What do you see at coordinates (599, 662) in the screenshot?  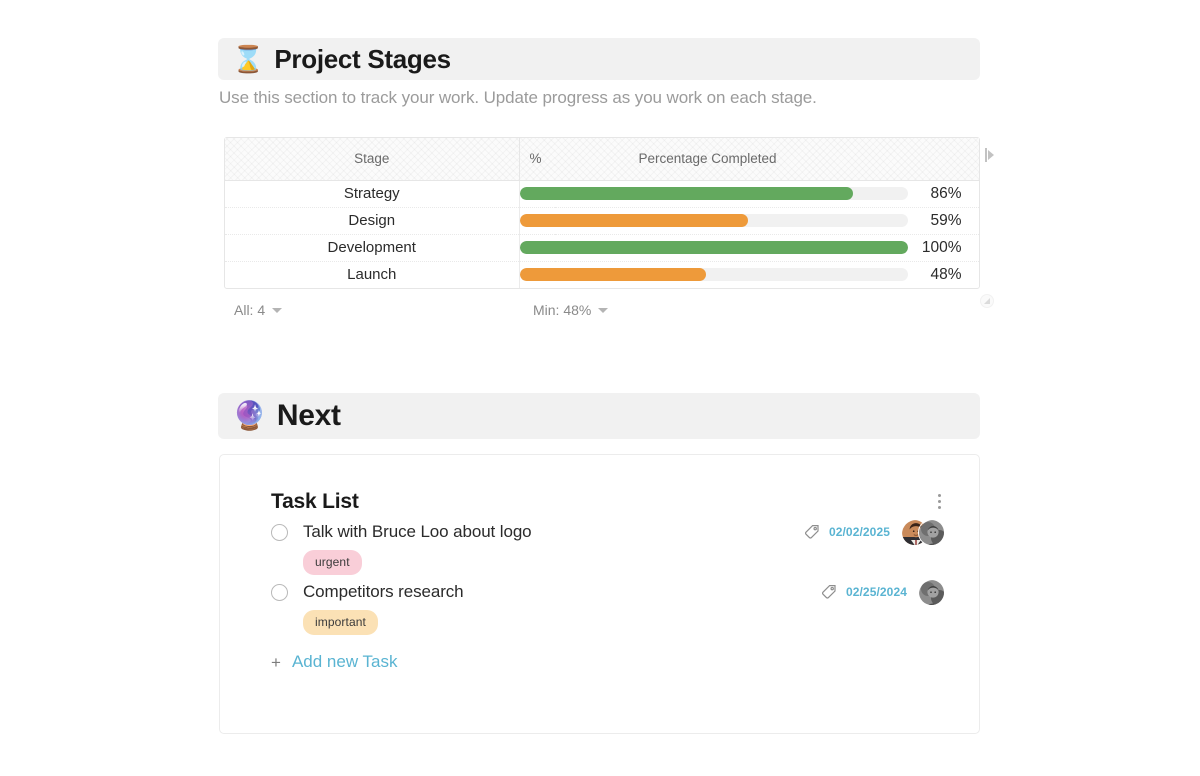 I see `add-new-task-button: + Add new Task` at bounding box center [599, 662].